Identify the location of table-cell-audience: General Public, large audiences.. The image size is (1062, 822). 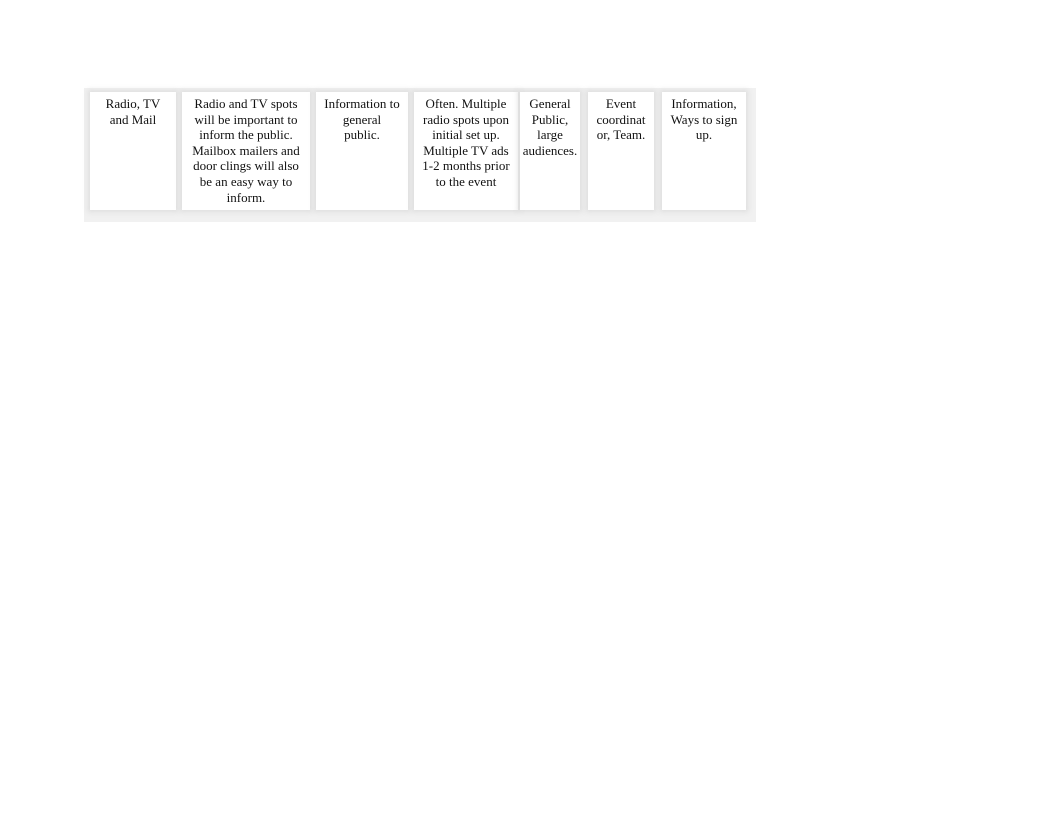
(550, 151).